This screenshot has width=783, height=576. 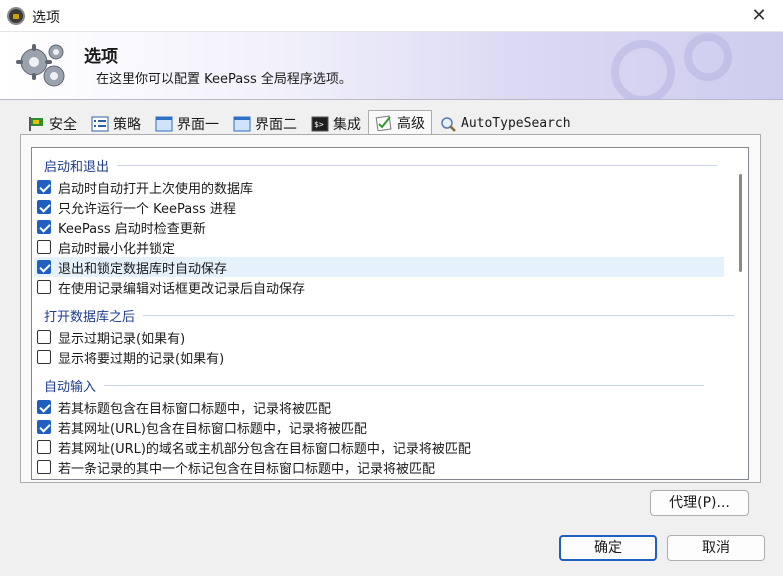 I want to click on close-button: ✕, so click(x=759, y=16).